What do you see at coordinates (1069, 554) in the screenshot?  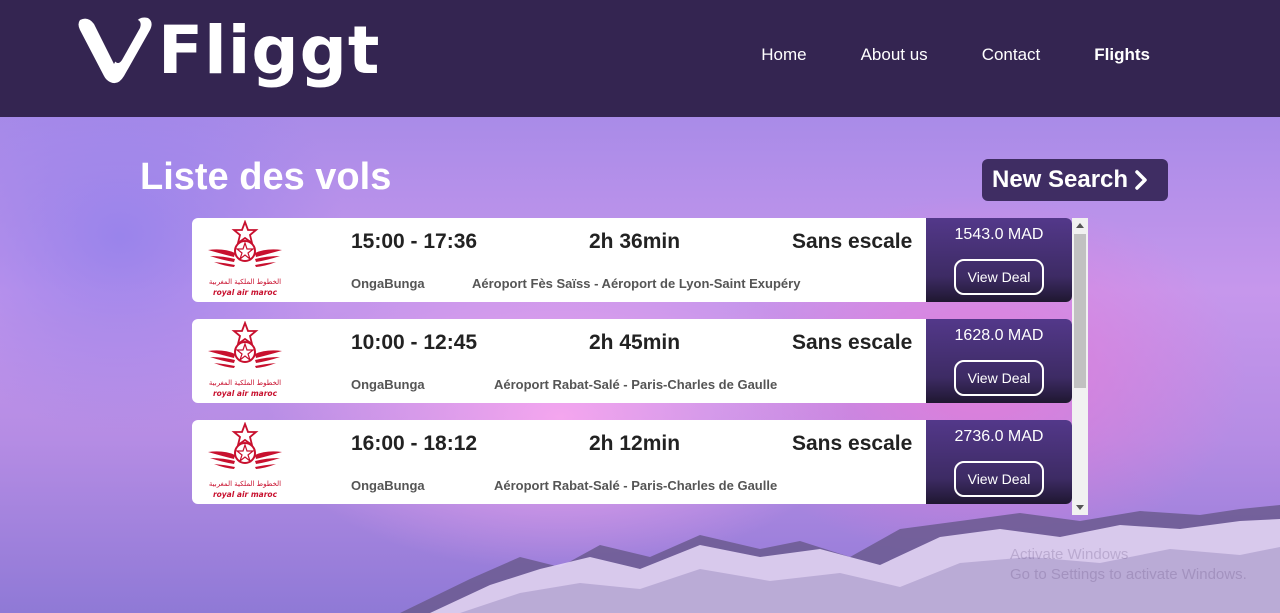 I see `watermark-line-1: Activate Windows` at bounding box center [1069, 554].